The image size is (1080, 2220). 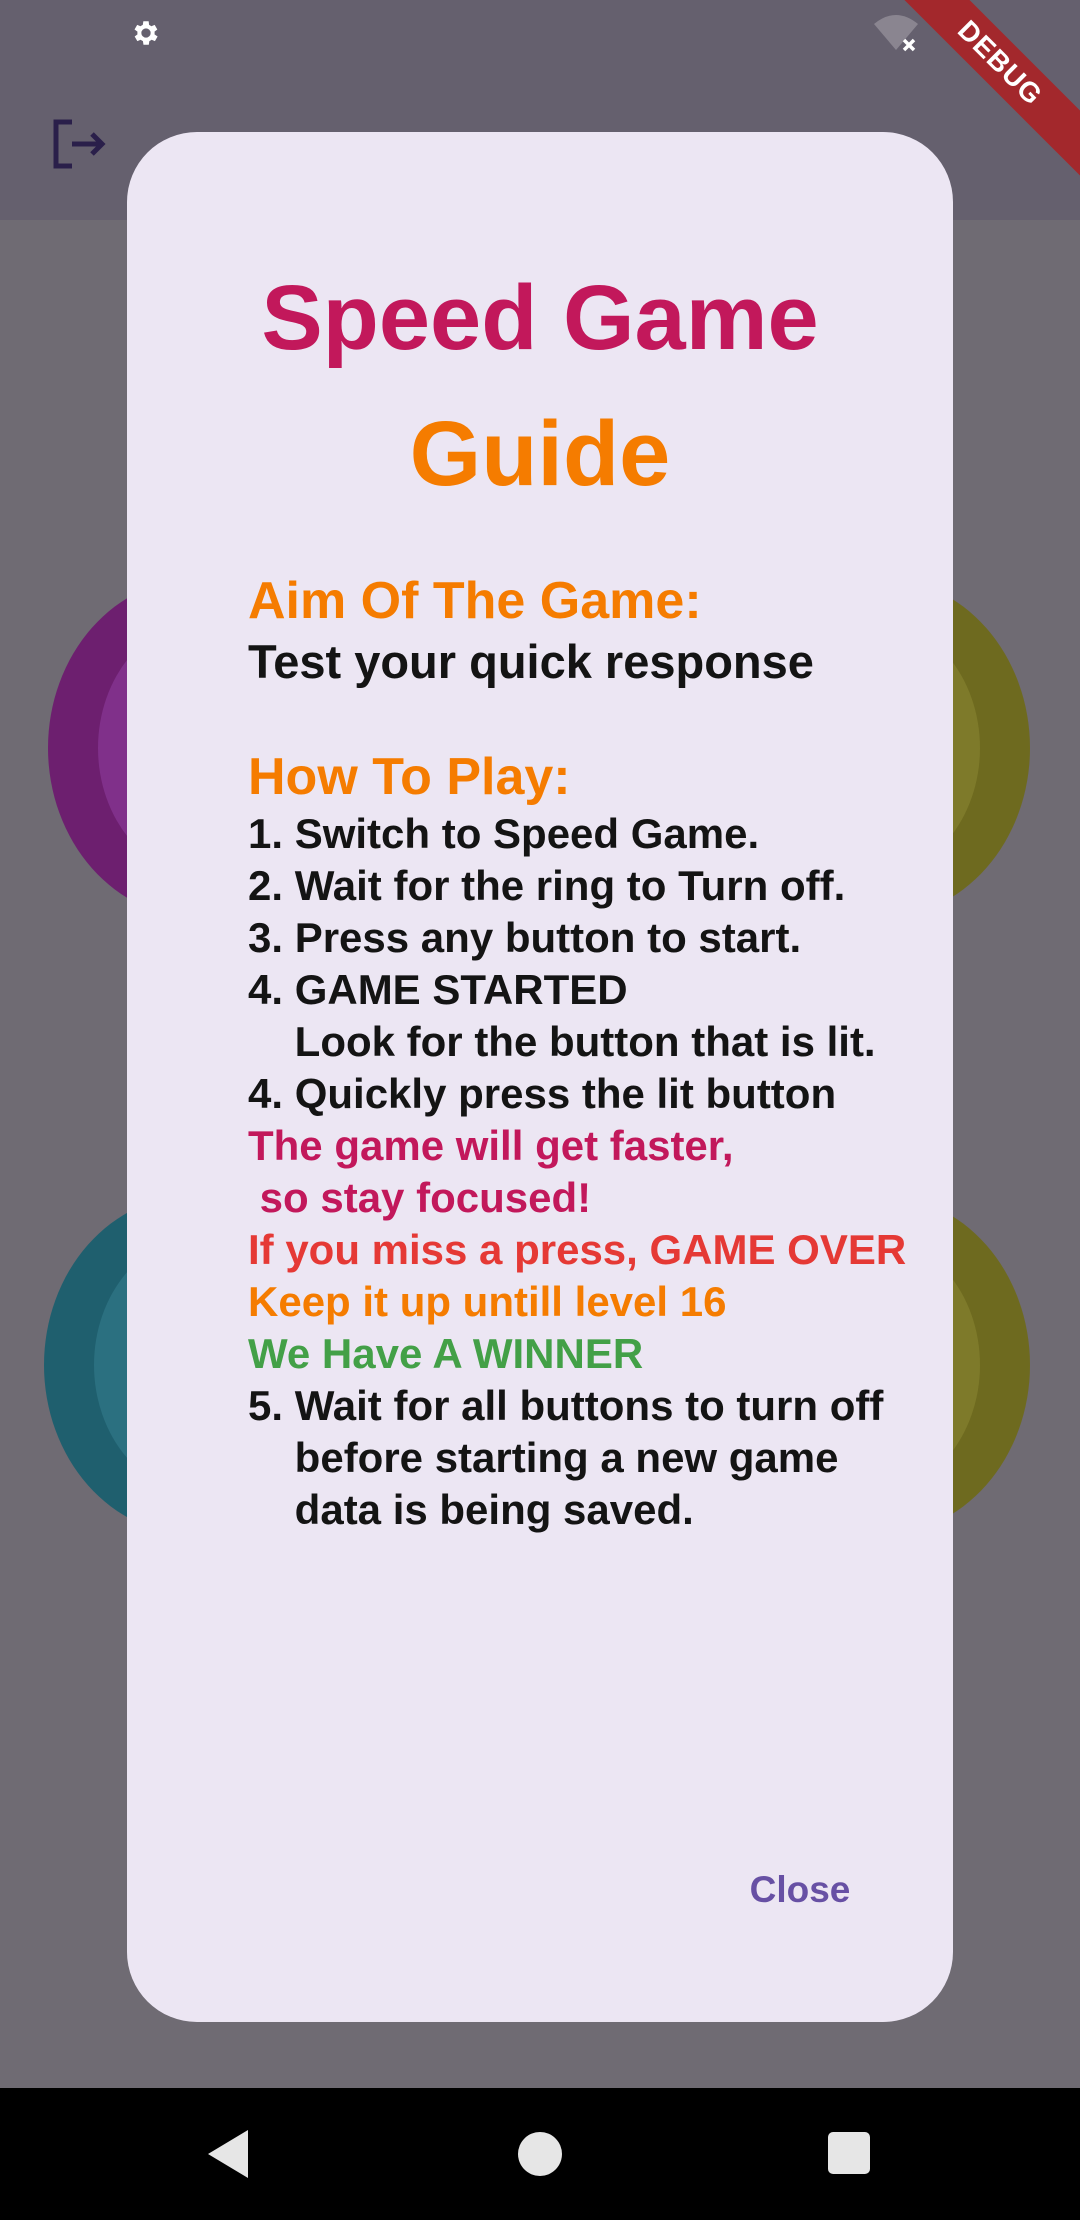 What do you see at coordinates (146, 33) in the screenshot?
I see `gear-icon` at bounding box center [146, 33].